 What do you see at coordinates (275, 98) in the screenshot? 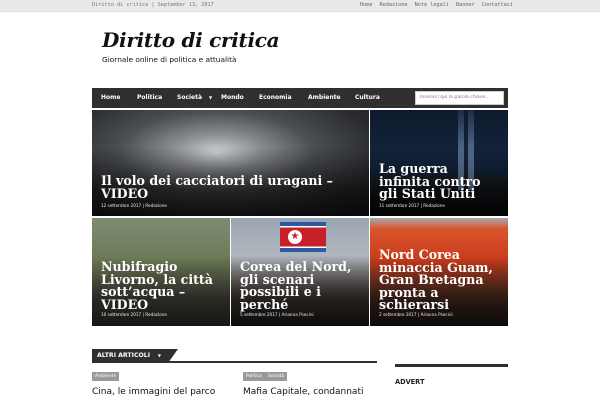
I see `nav-economia: Economia` at bounding box center [275, 98].